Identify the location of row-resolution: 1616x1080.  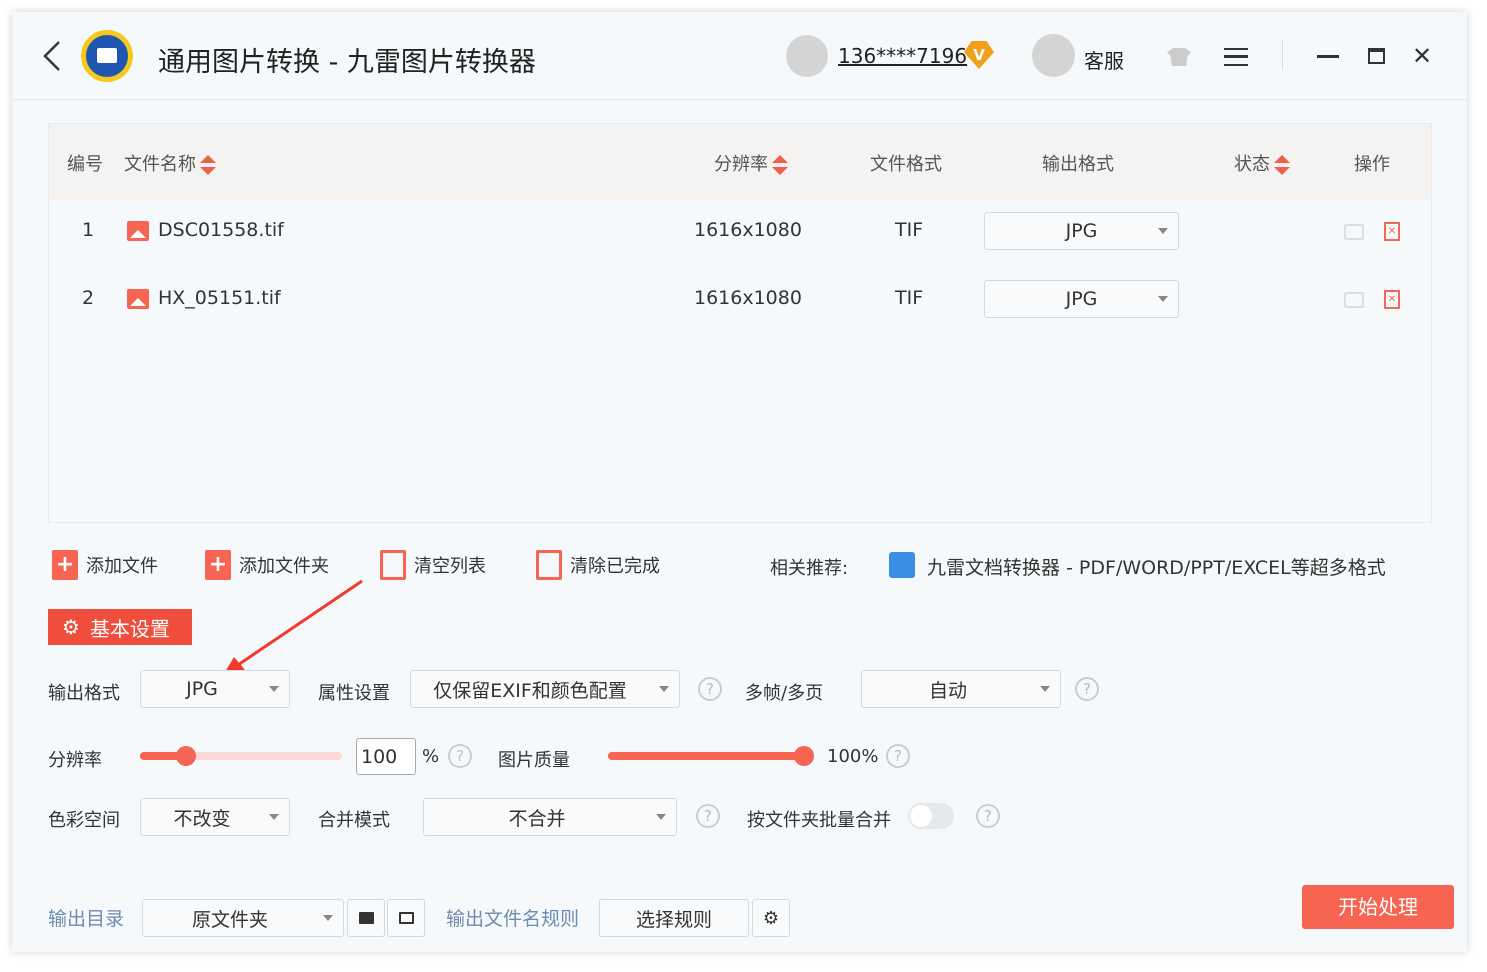
(748, 230).